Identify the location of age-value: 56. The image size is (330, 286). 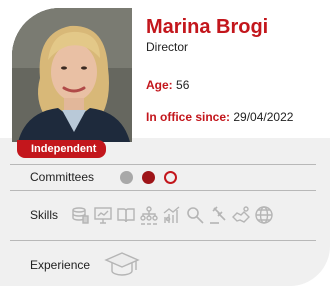
(183, 85).